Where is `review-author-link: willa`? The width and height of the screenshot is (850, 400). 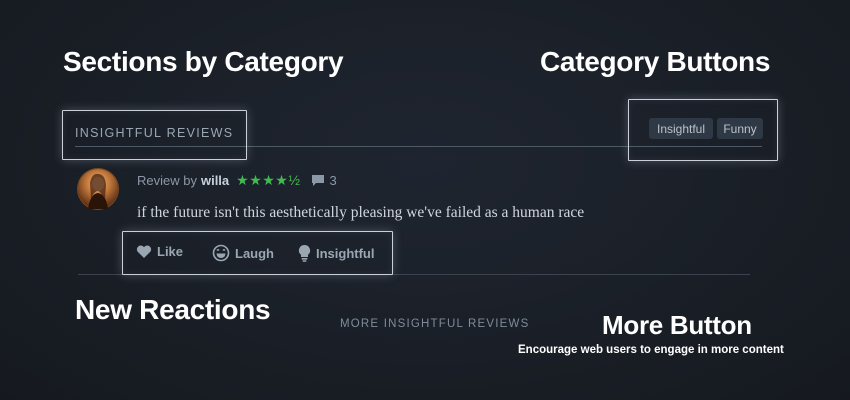 review-author-link: willa is located at coordinates (215, 180).